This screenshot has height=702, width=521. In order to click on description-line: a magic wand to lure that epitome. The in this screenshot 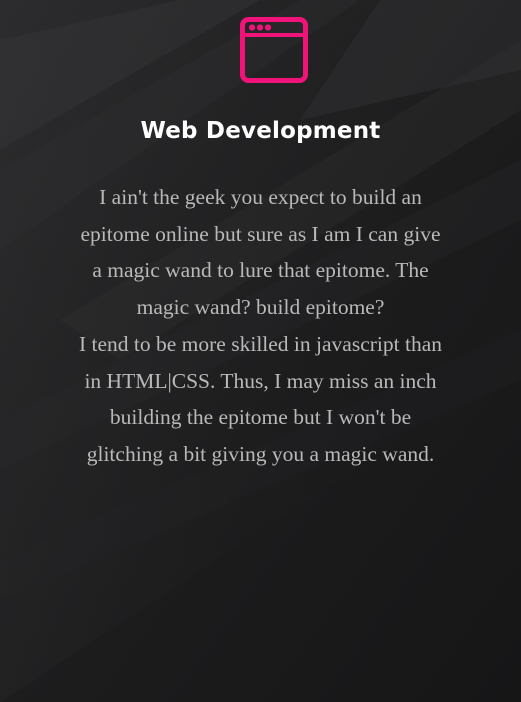, I will do `click(260, 270)`.